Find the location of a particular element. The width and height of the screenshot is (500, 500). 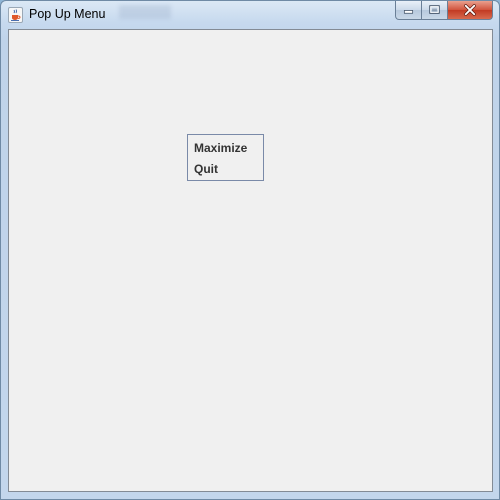

menu-item-quit: Quit is located at coordinates (225, 171).